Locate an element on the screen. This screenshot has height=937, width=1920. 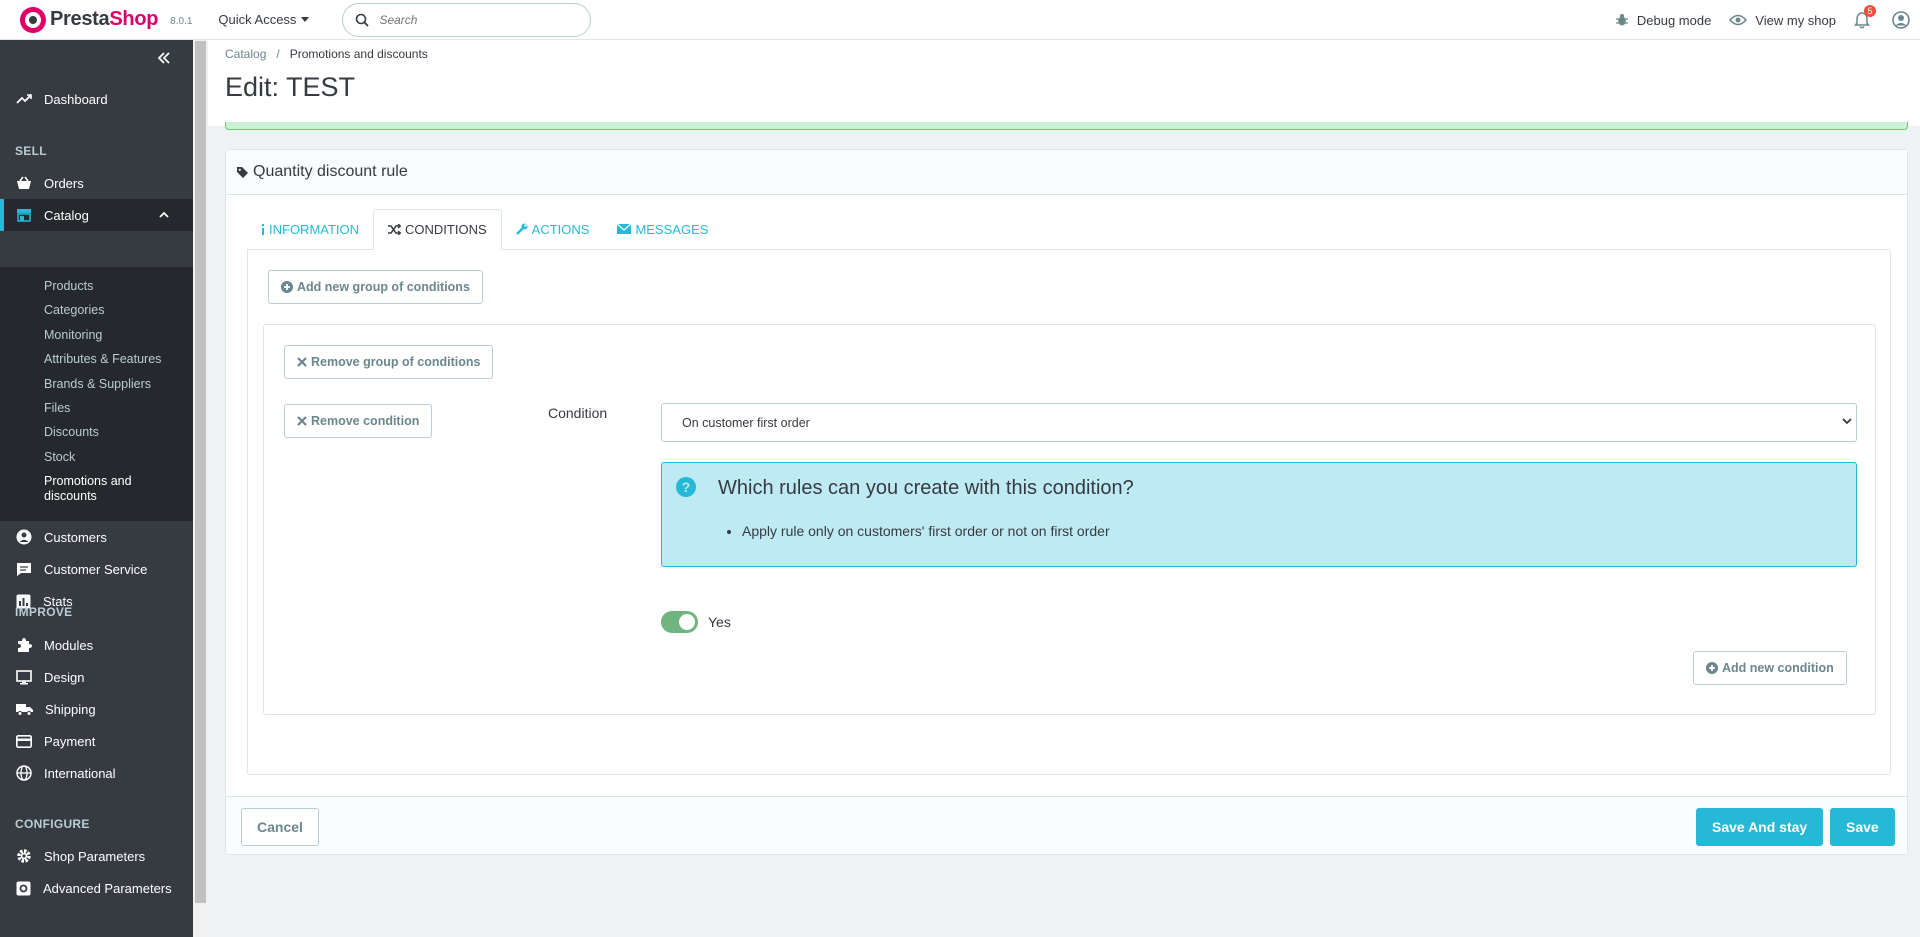
sidebar-item-label: Catalog is located at coordinates (66, 215).